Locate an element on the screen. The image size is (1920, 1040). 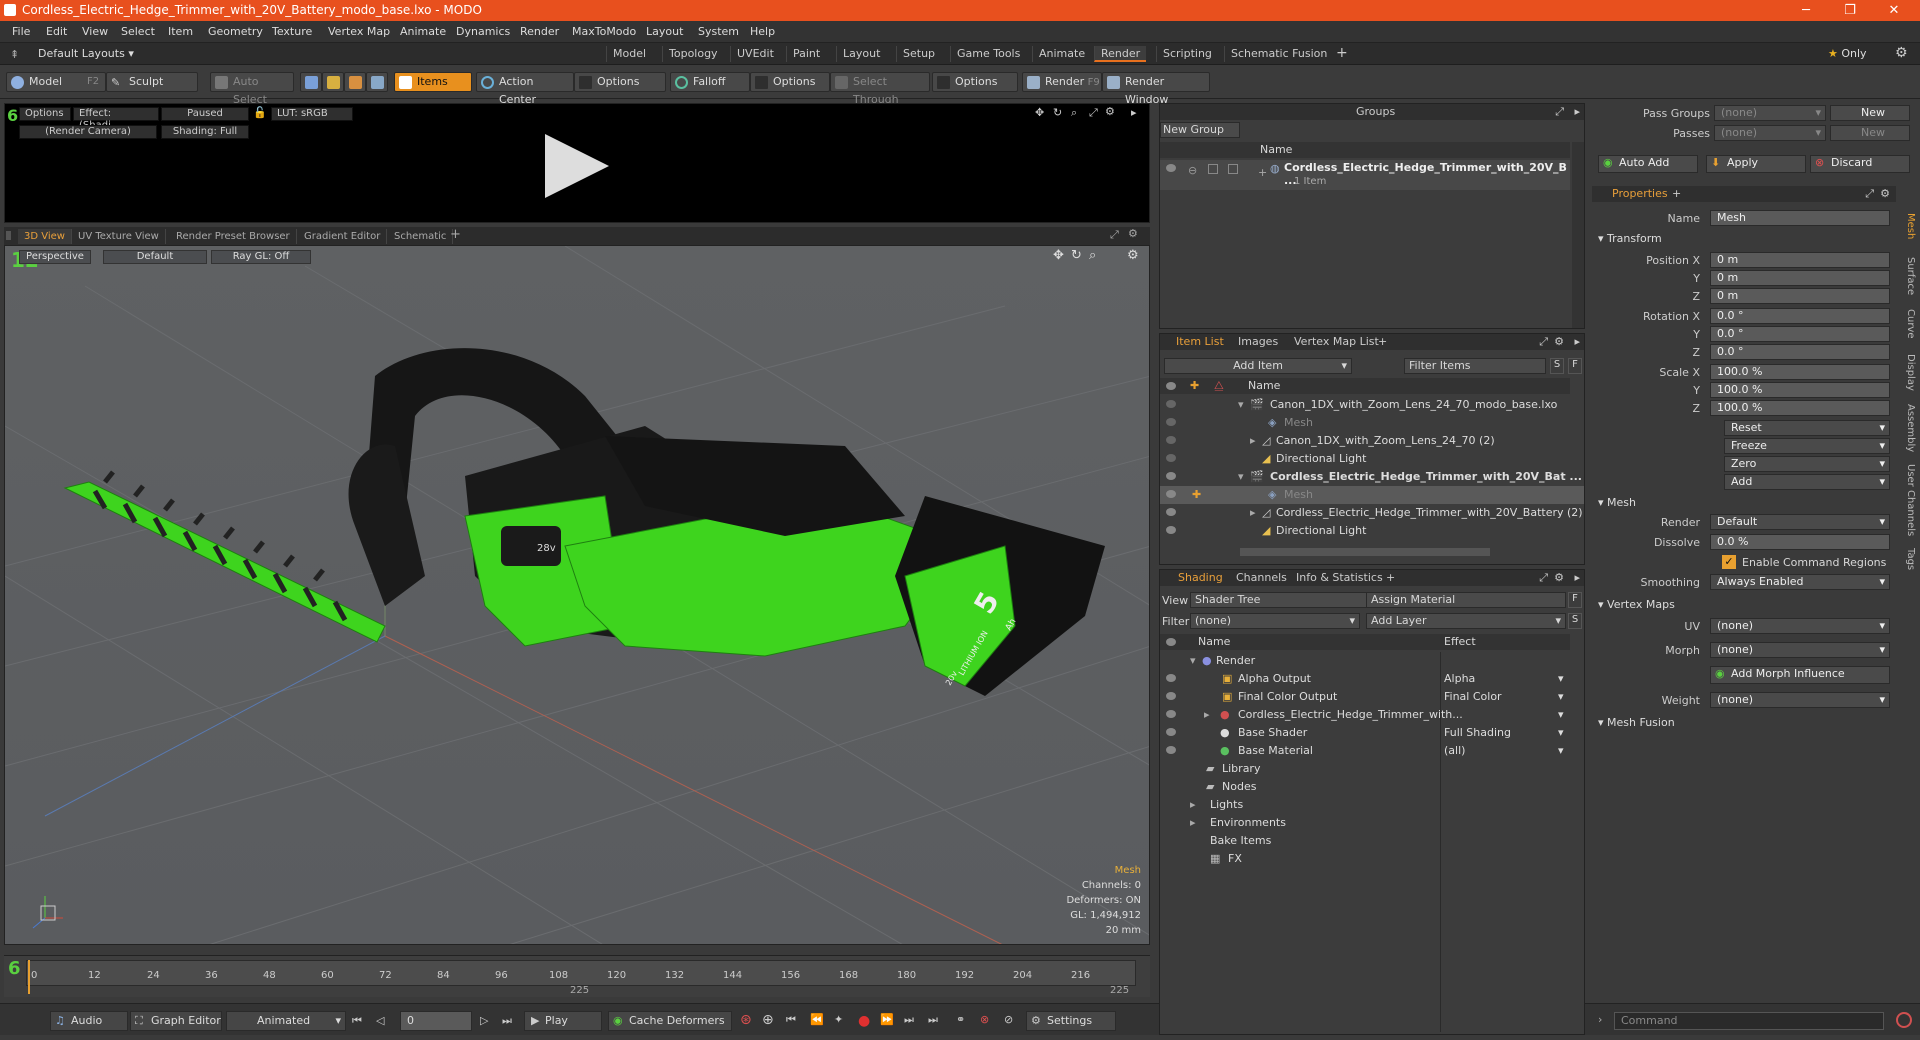
options-button-2: Options is located at coordinates (790, 82).